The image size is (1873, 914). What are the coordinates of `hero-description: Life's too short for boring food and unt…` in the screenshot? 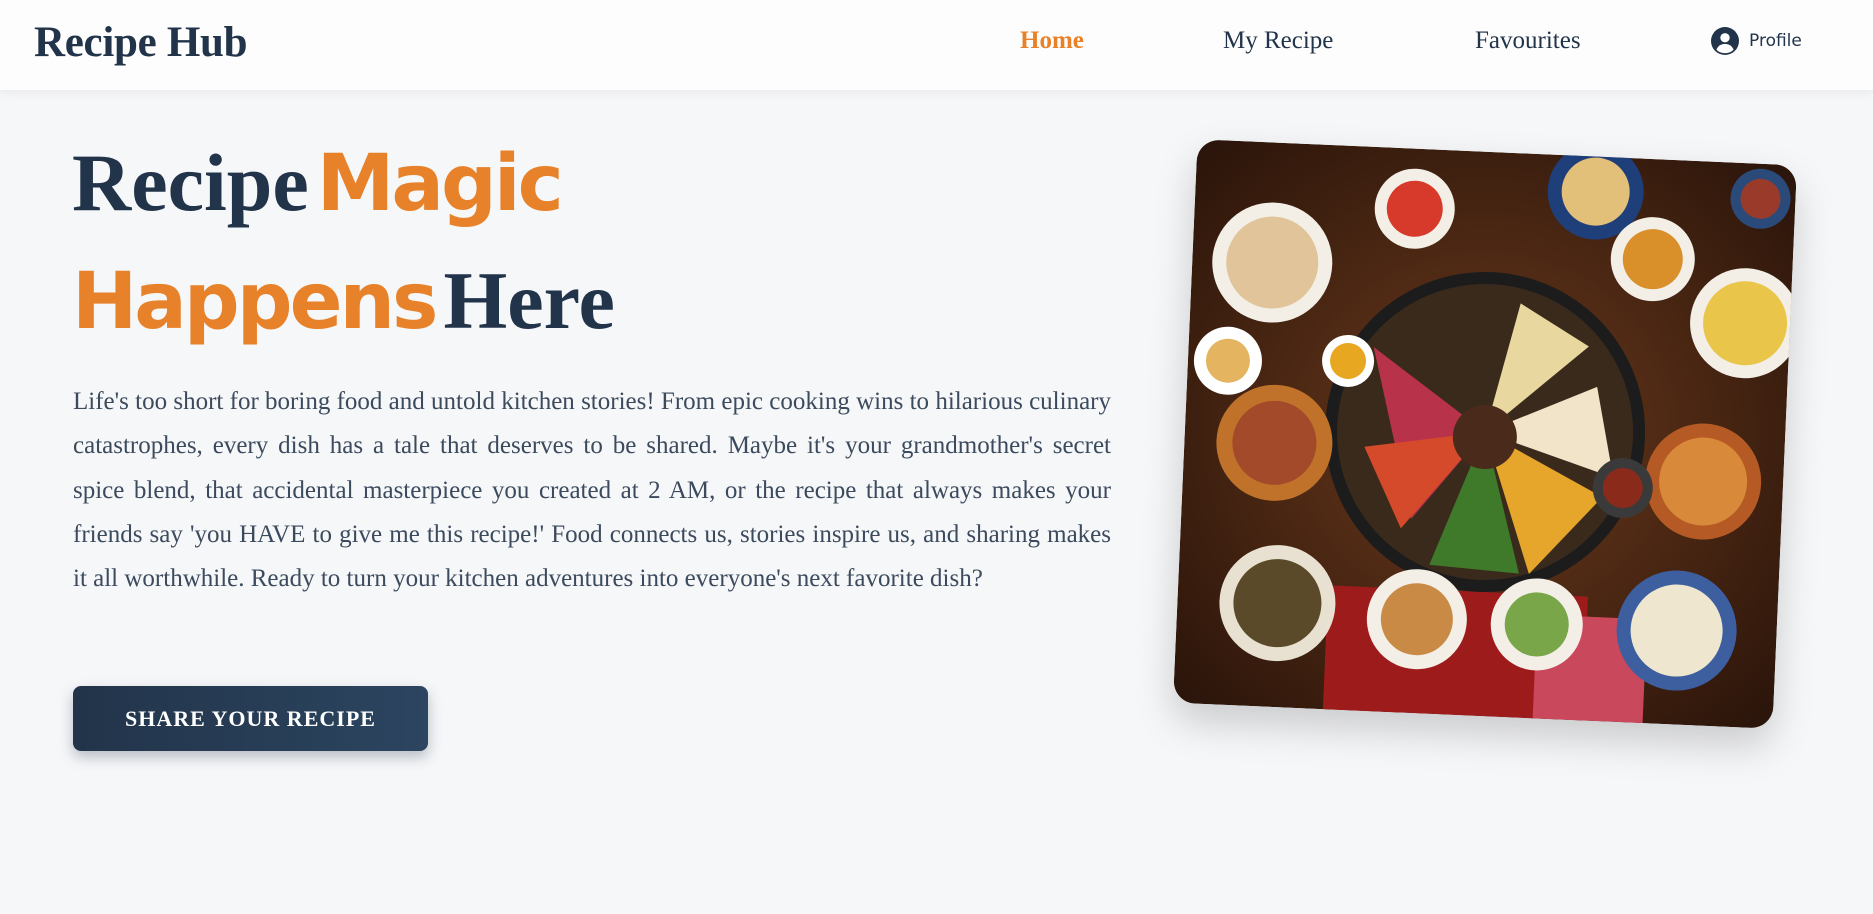 It's located at (592, 490).